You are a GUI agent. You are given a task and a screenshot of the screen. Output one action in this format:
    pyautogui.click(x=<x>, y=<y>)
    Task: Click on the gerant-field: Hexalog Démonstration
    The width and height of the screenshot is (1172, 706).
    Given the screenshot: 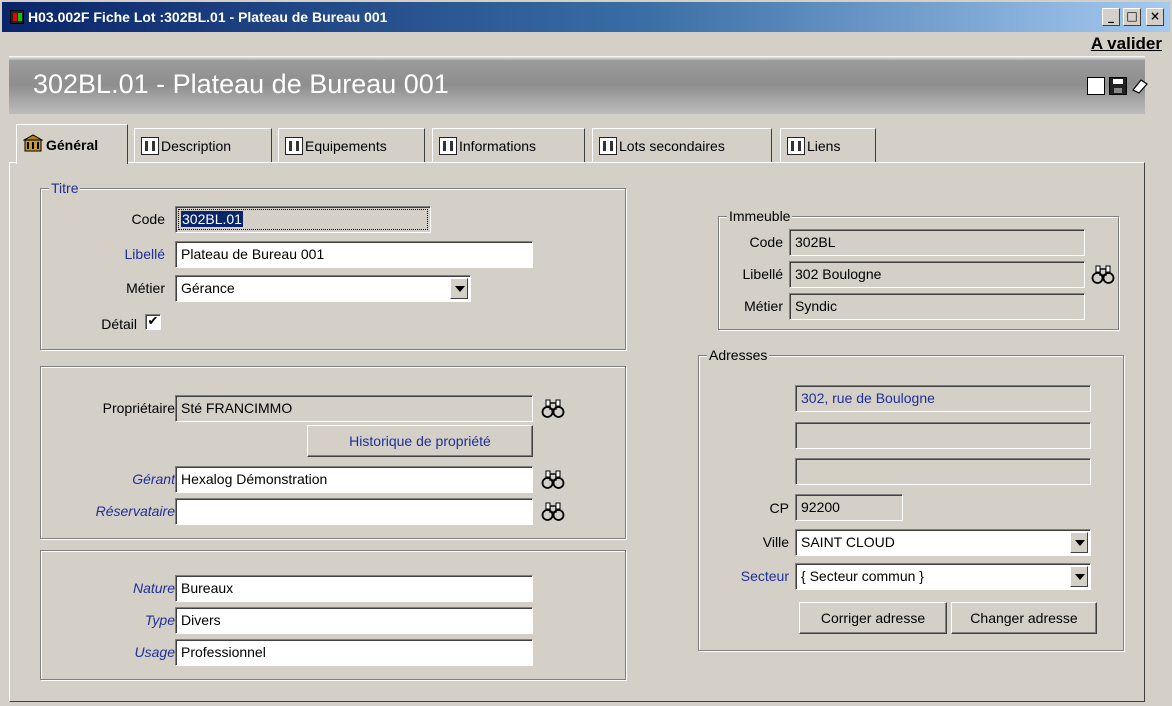 What is the action you would take?
    pyautogui.click(x=354, y=479)
    